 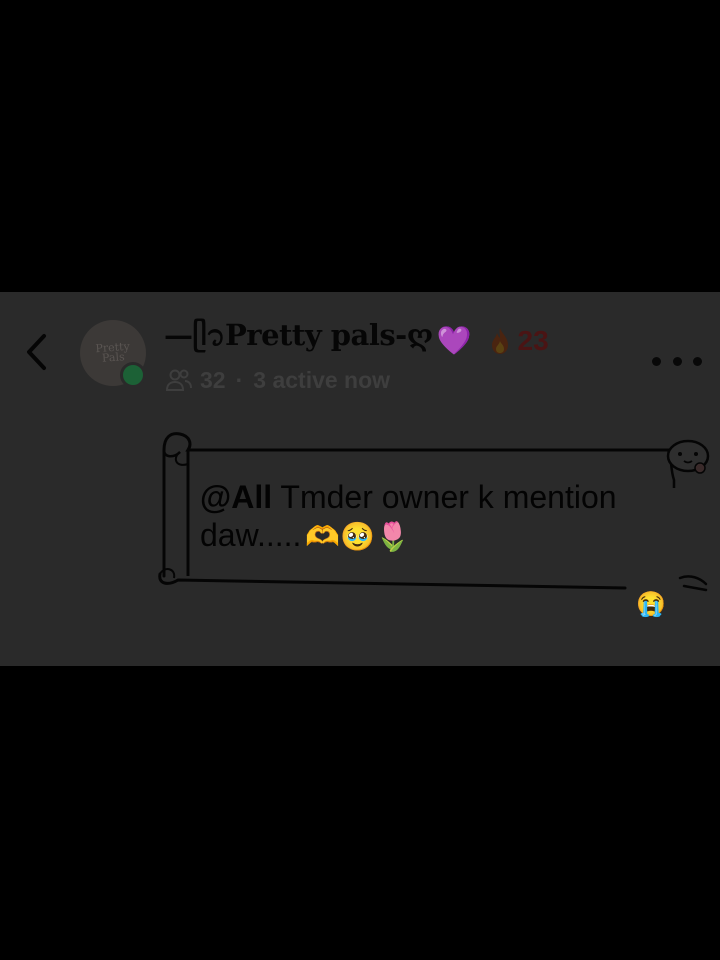 What do you see at coordinates (533, 340) in the screenshot?
I see `streak-count: 23` at bounding box center [533, 340].